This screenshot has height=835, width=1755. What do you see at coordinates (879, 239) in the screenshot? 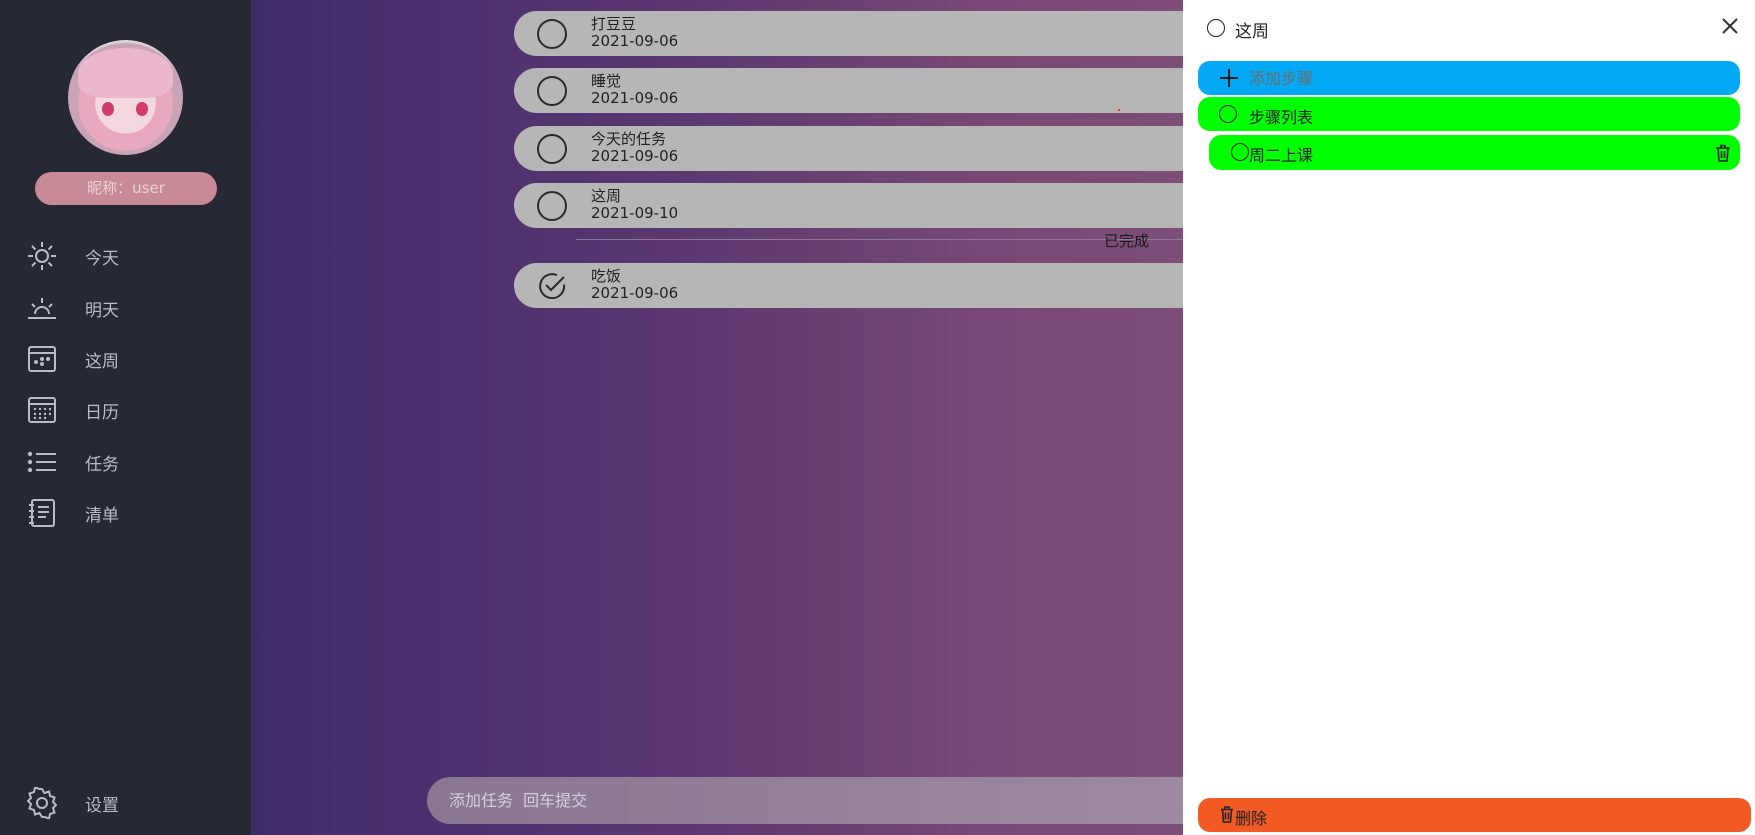
I see `completed-divider` at bounding box center [879, 239].